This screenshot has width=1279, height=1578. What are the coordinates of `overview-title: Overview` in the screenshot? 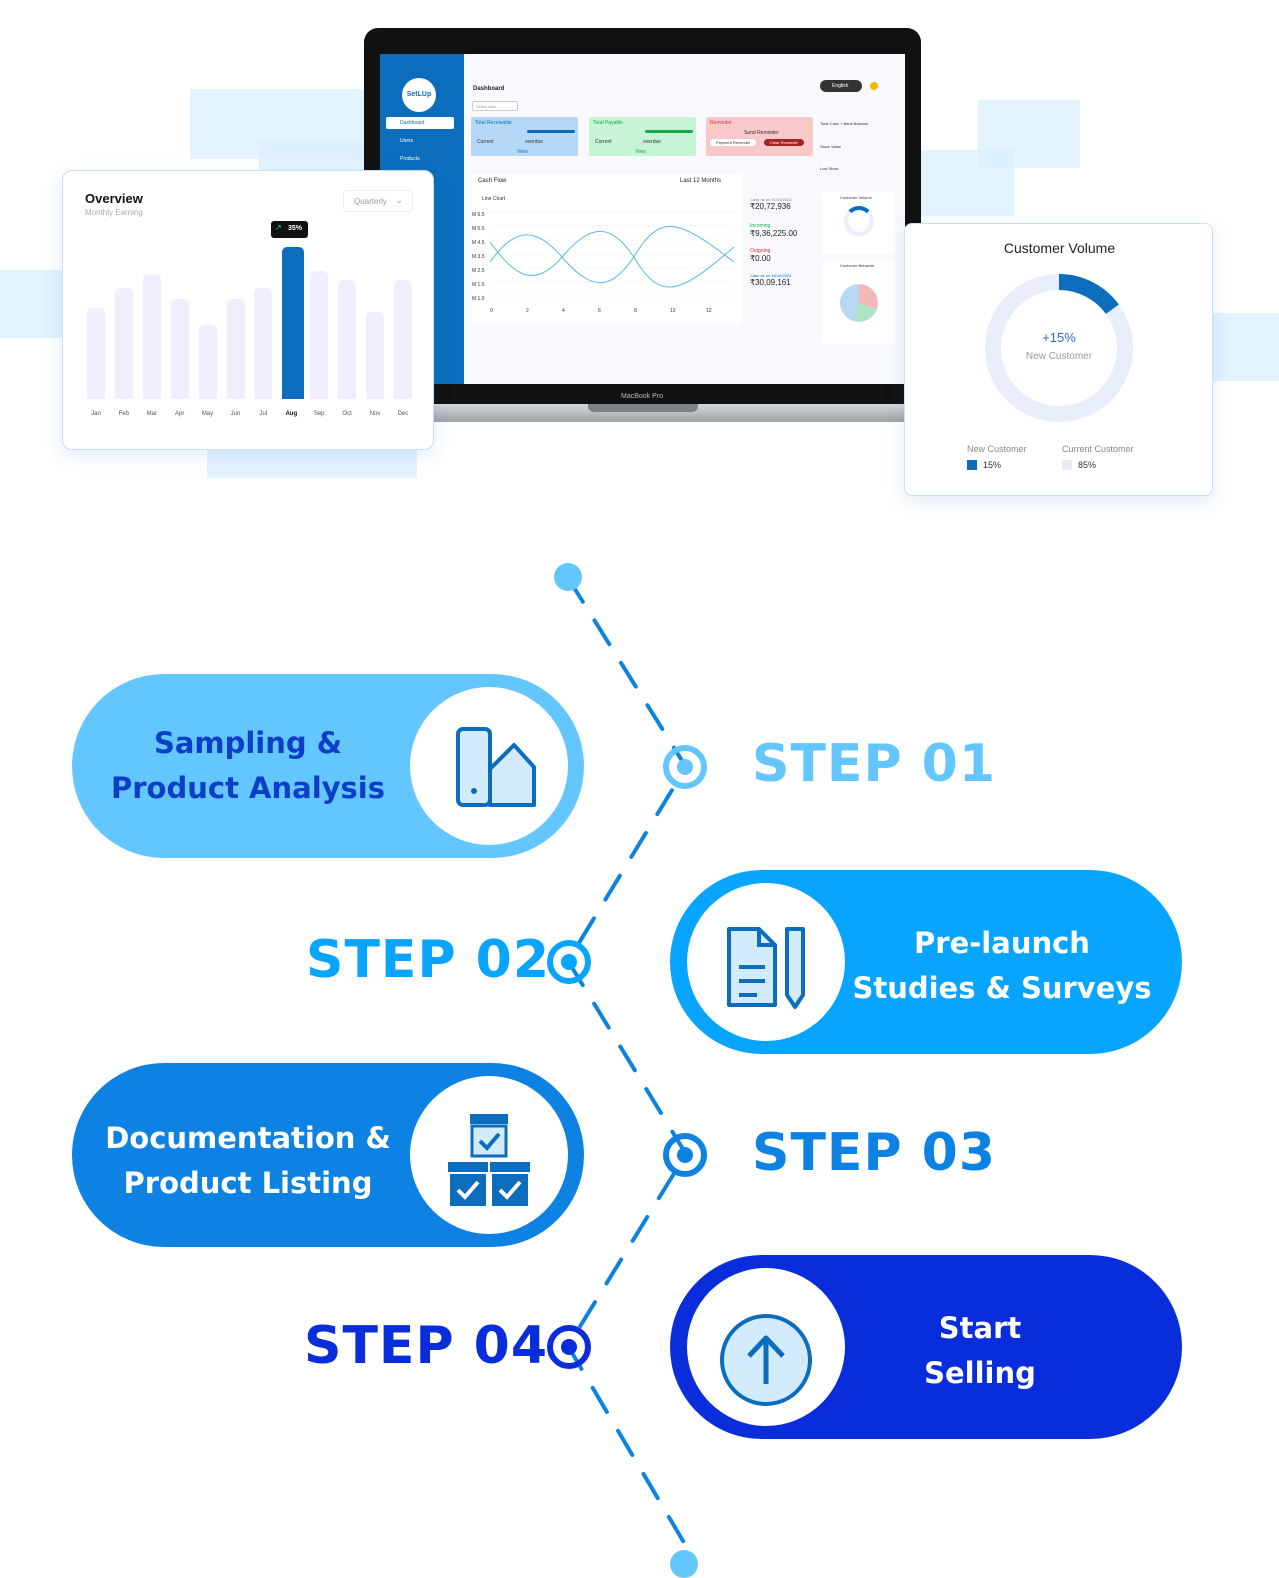 It's located at (114, 198).